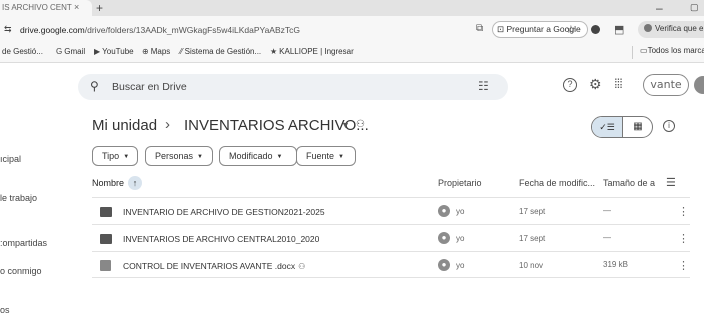 This screenshot has height=313, width=704. I want to click on bookmark-item-kalliope: ★ KALLIOPE | Ingresar, so click(312, 51).